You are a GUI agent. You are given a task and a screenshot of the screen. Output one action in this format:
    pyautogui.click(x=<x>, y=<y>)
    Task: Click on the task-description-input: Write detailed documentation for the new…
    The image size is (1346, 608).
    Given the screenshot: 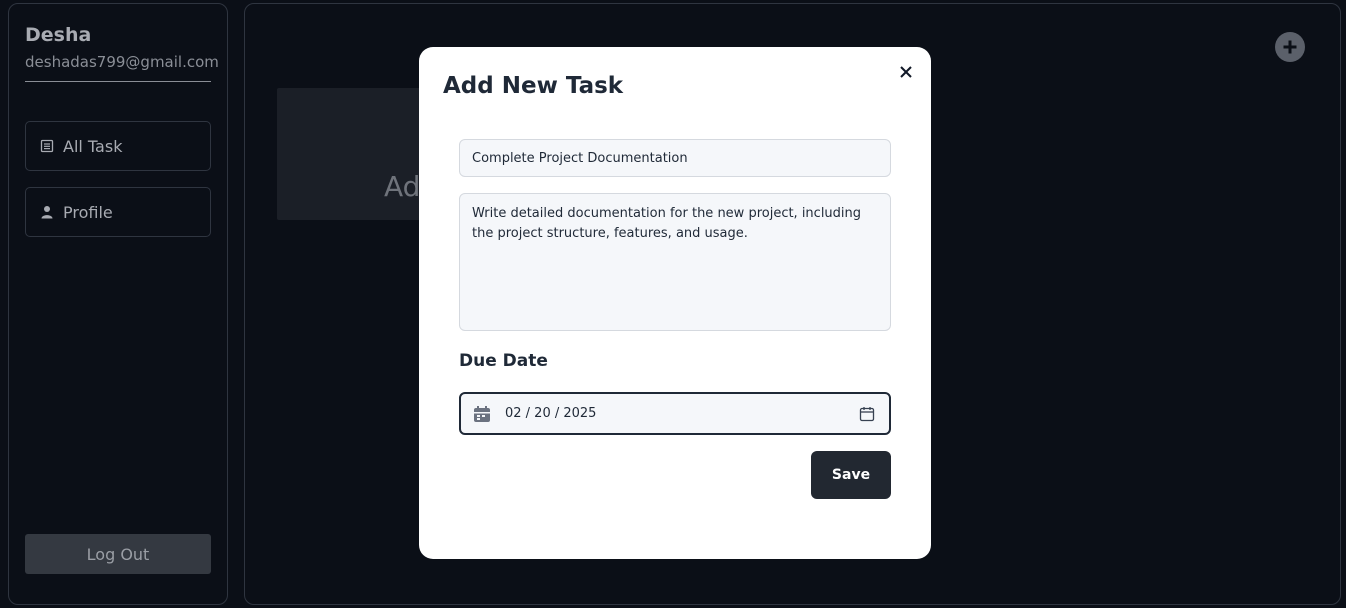 What is the action you would take?
    pyautogui.click(x=675, y=262)
    